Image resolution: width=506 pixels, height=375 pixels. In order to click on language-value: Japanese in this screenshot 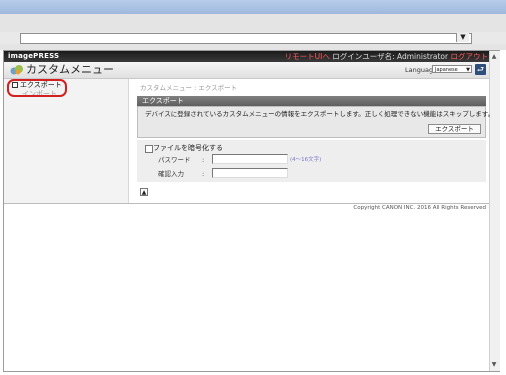, I will do `click(446, 70)`.